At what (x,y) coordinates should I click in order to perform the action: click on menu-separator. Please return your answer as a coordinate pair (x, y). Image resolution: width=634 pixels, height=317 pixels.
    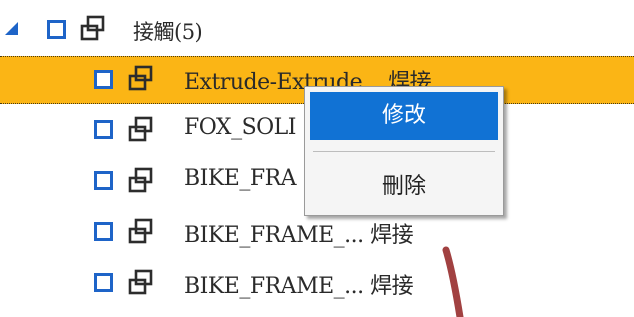
    Looking at the image, I should click on (404, 151).